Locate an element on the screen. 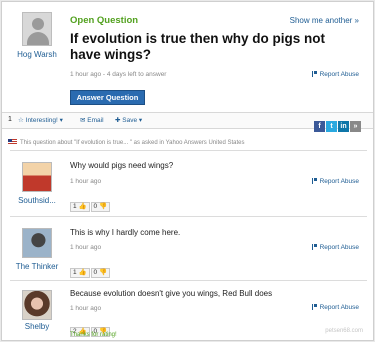 The image size is (375, 342). interesting-count: 1 is located at coordinates (10, 119).